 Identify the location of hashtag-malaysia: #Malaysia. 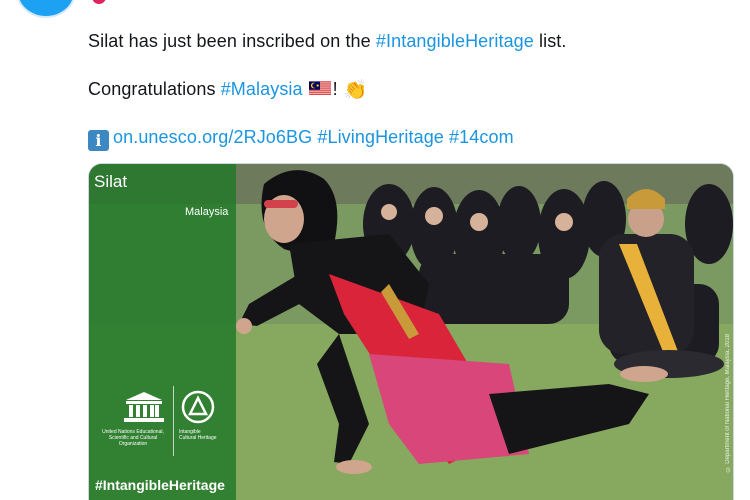
(262, 89).